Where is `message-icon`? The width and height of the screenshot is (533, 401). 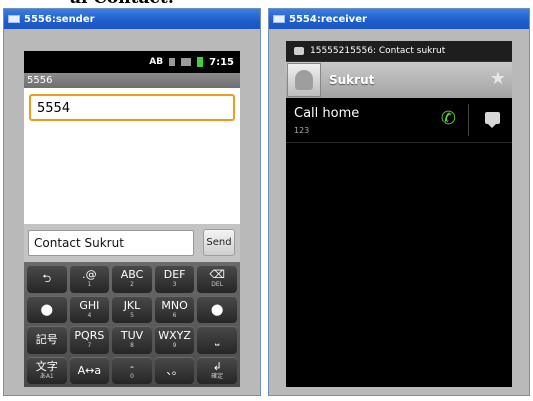 message-icon is located at coordinates (299, 51).